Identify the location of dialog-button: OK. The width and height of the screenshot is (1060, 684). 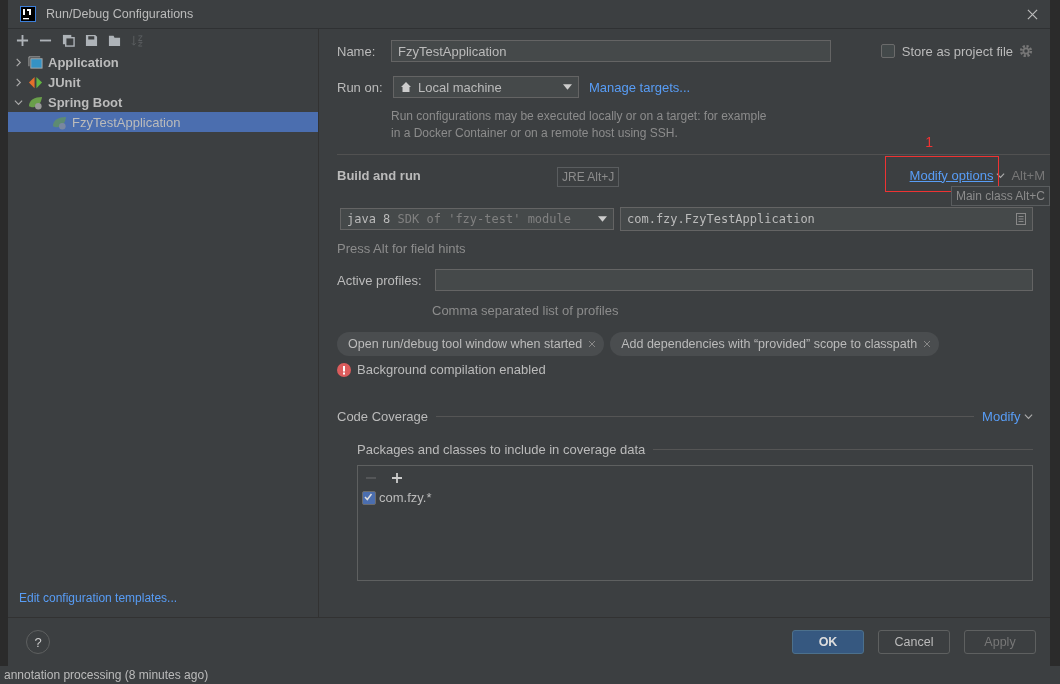
(828, 642).